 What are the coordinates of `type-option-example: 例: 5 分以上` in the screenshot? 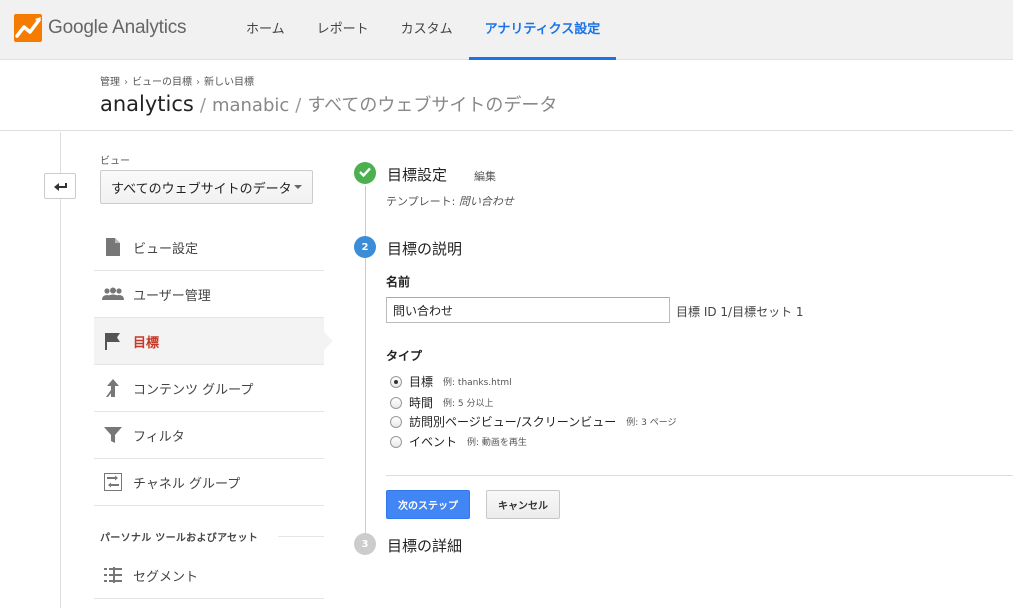 It's located at (468, 404).